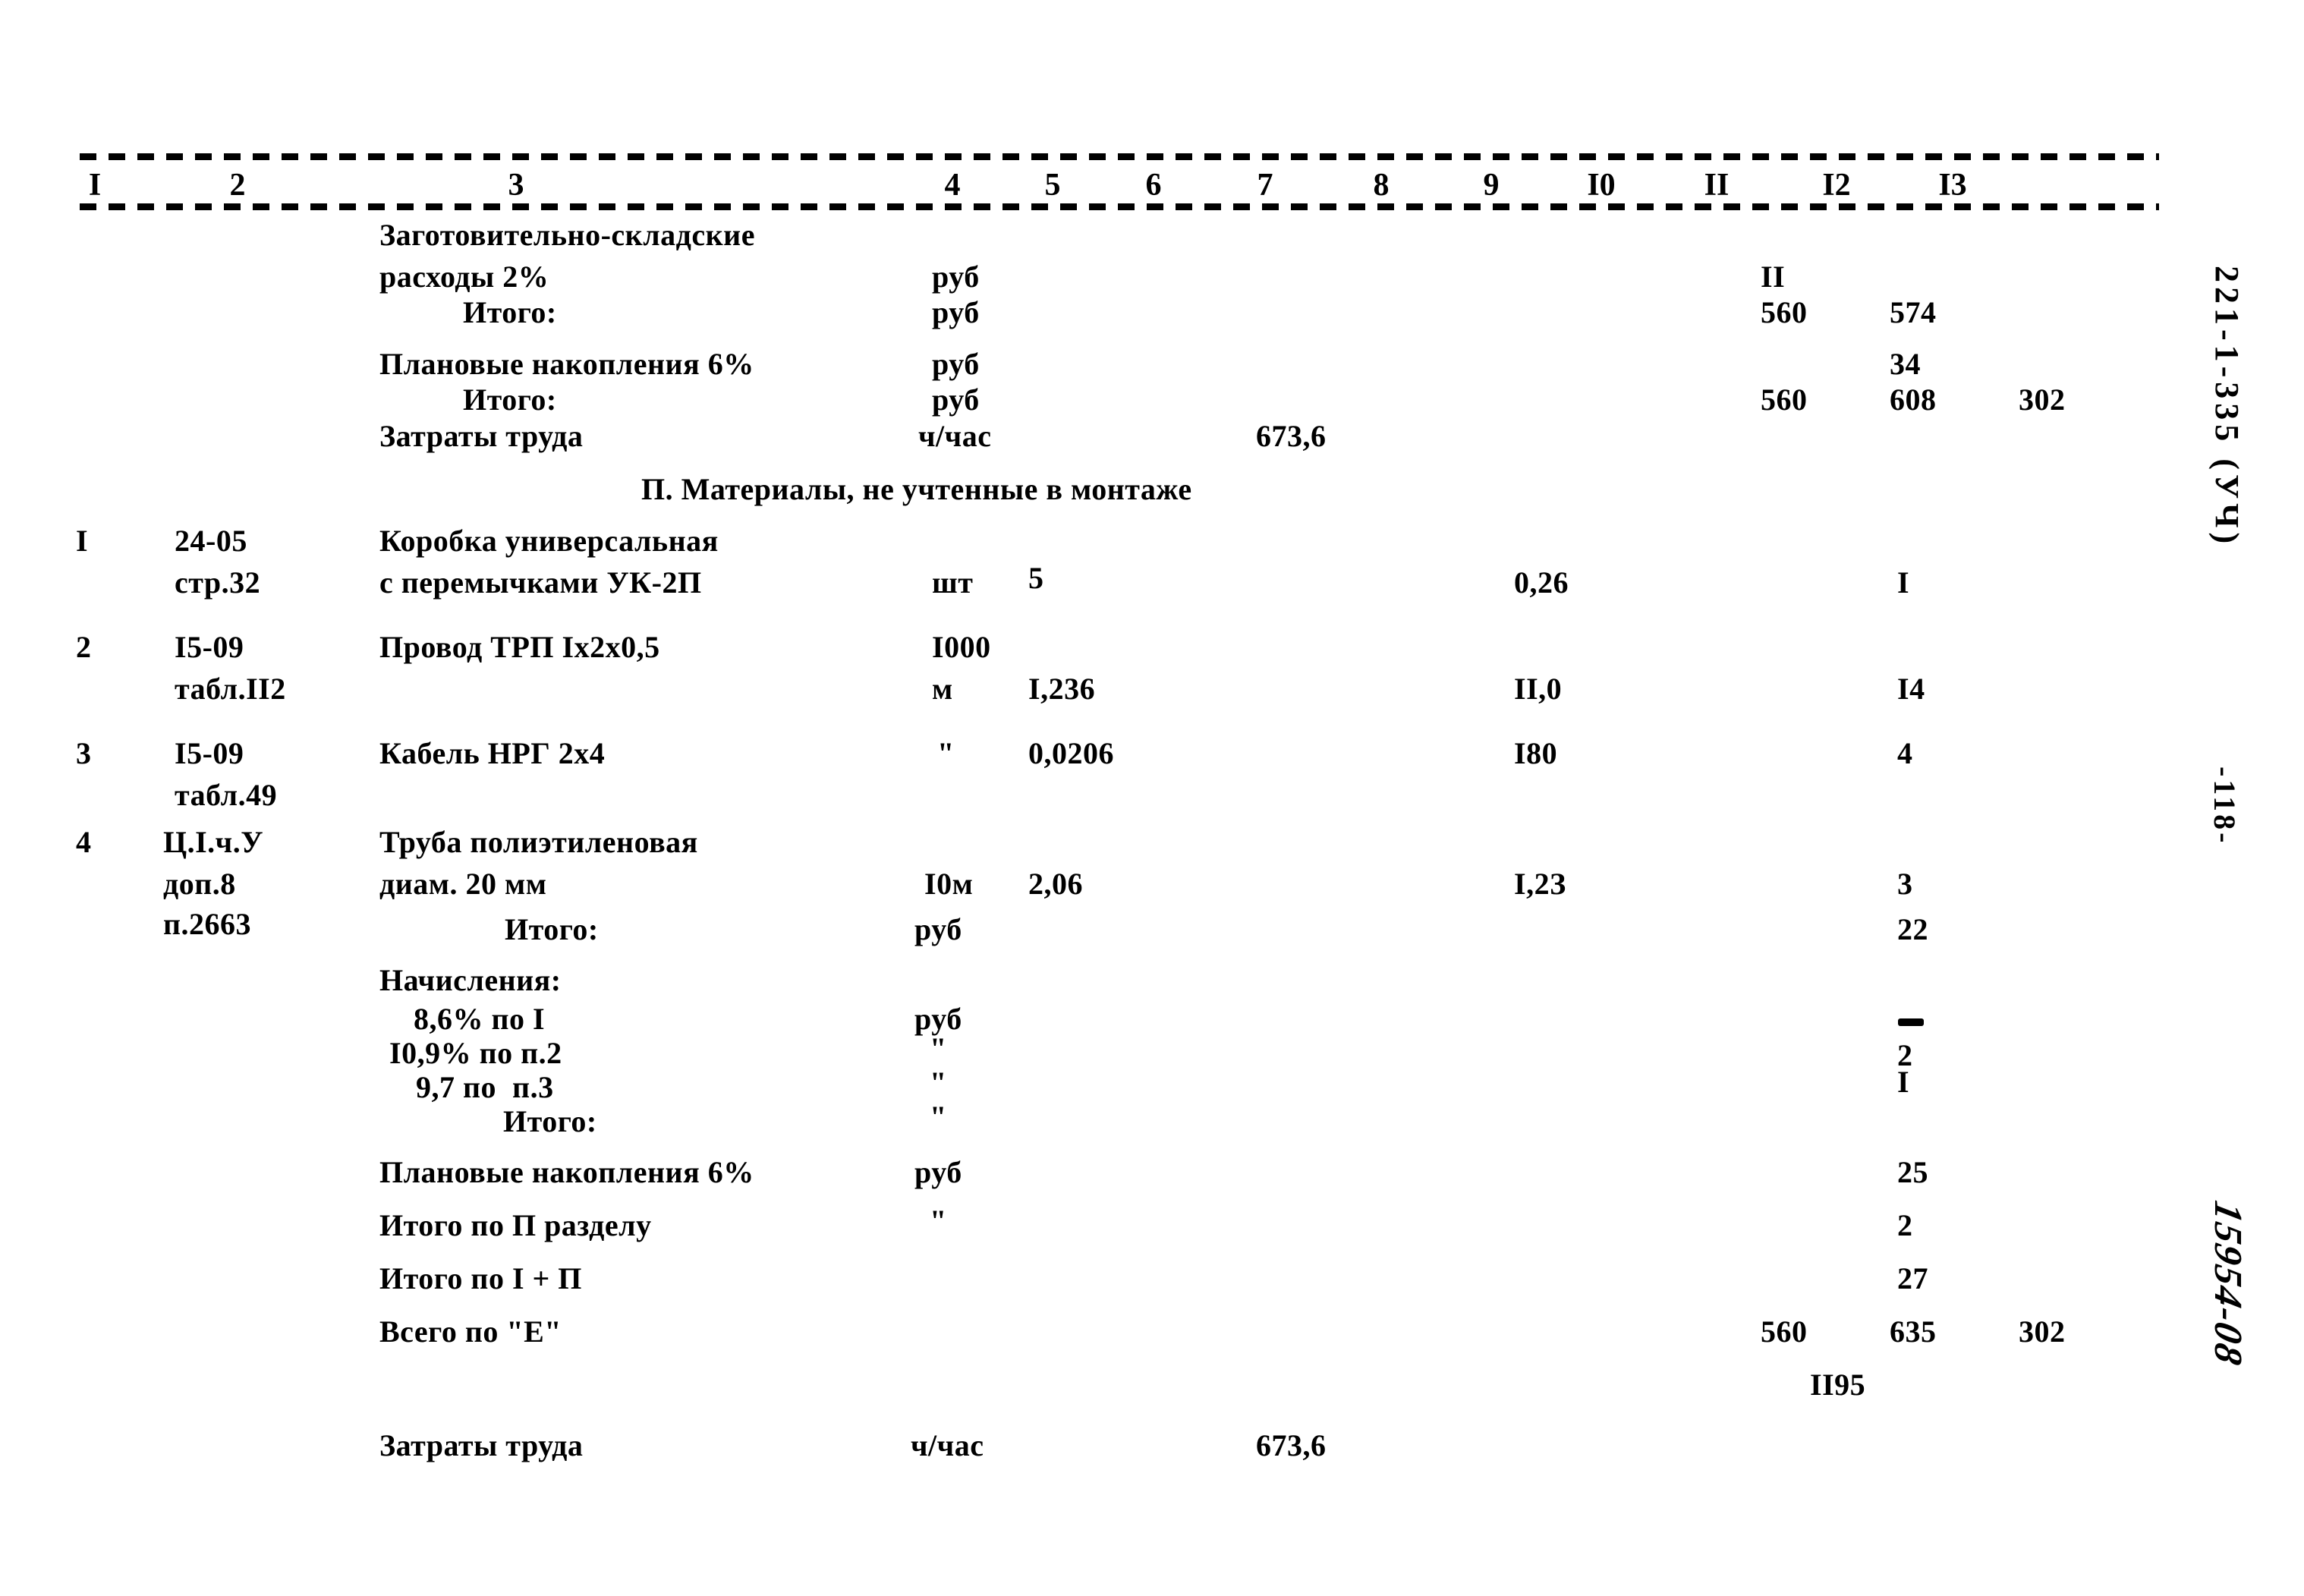 This screenshot has width=2304, height=1596. What do you see at coordinates (1911, 689) in the screenshot?
I see `item-2-col12: I4` at bounding box center [1911, 689].